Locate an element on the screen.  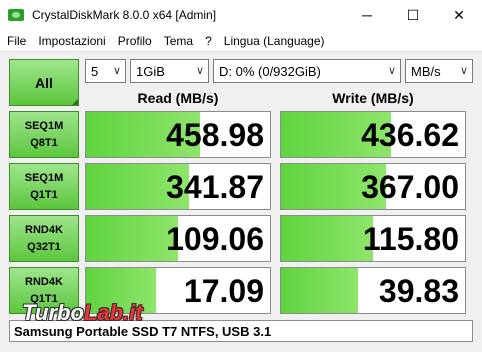
test-size-select: 1GiB ∨ is located at coordinates (169, 71).